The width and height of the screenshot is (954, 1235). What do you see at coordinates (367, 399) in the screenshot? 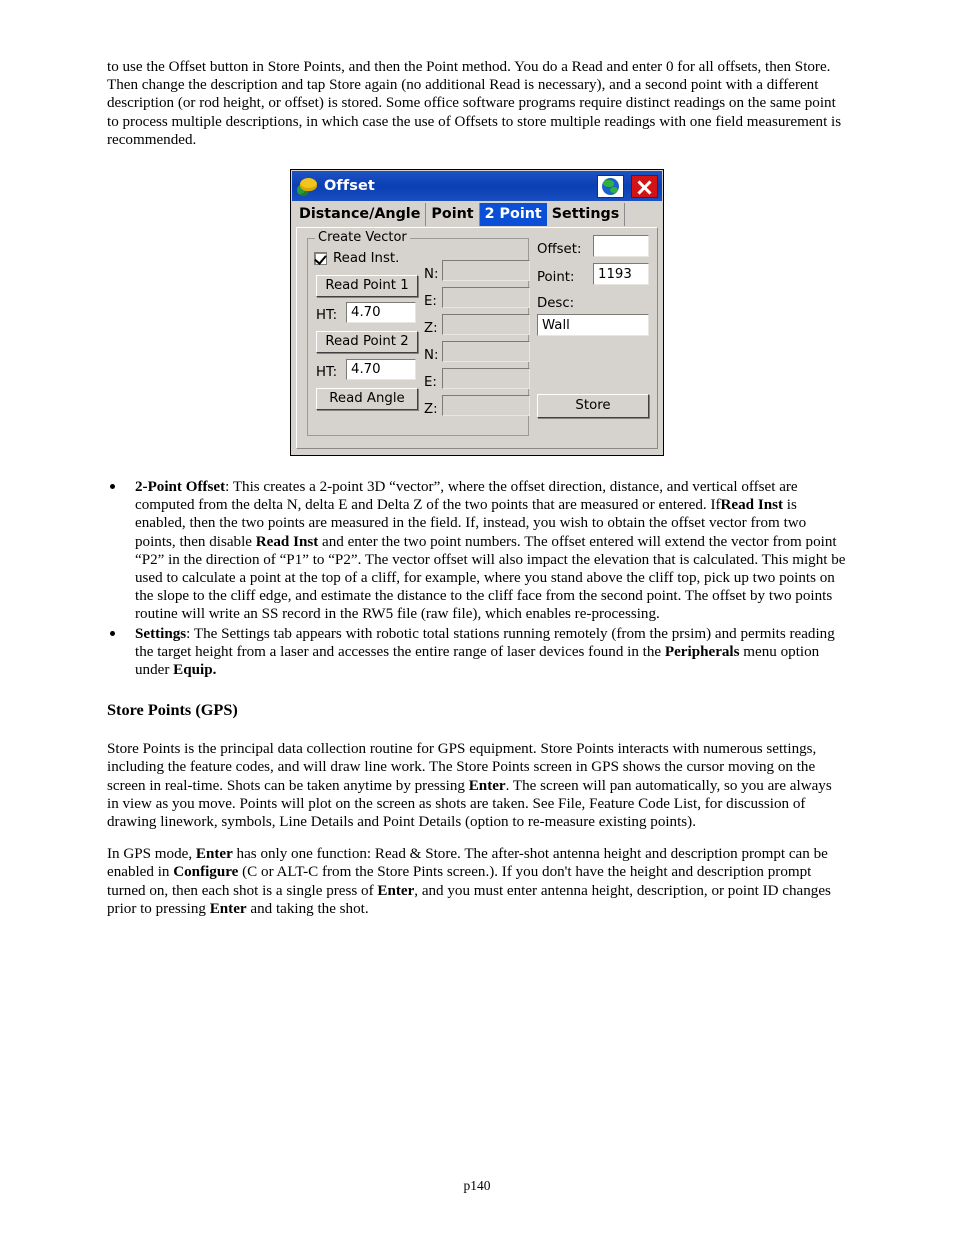
I see `read-angle-button: Read Angle` at bounding box center [367, 399].